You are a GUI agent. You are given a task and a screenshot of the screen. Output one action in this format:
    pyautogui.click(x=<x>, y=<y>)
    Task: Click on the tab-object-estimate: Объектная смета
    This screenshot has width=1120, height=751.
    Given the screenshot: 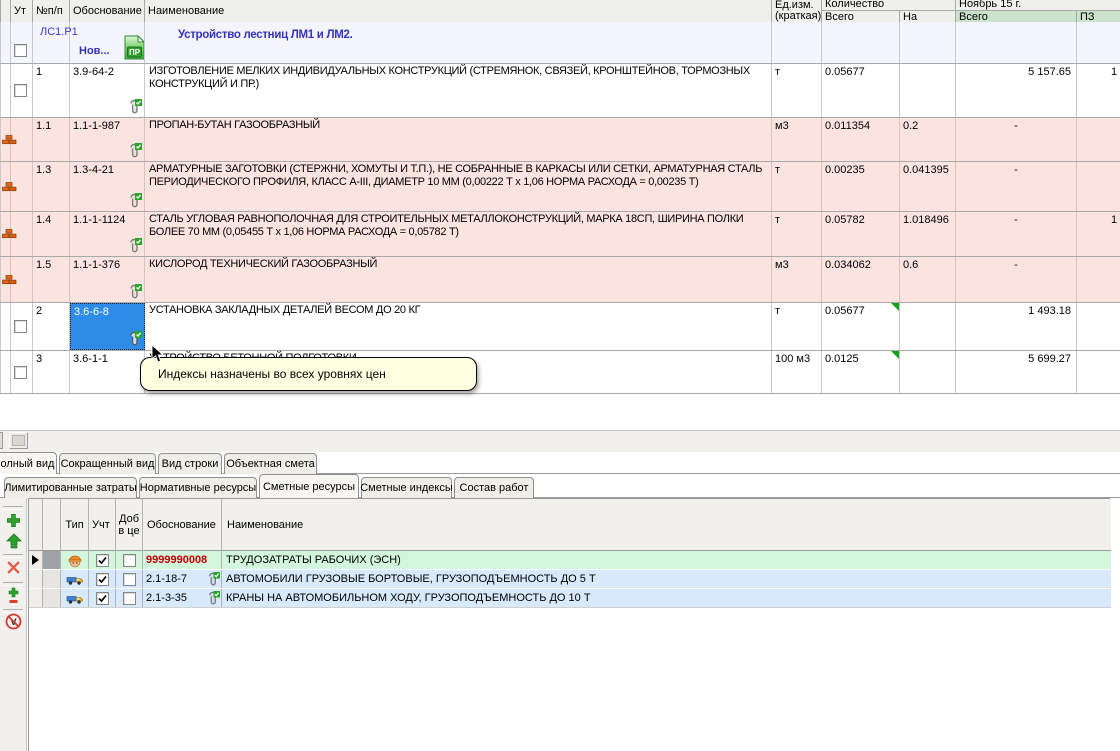 What is the action you would take?
    pyautogui.click(x=270, y=463)
    